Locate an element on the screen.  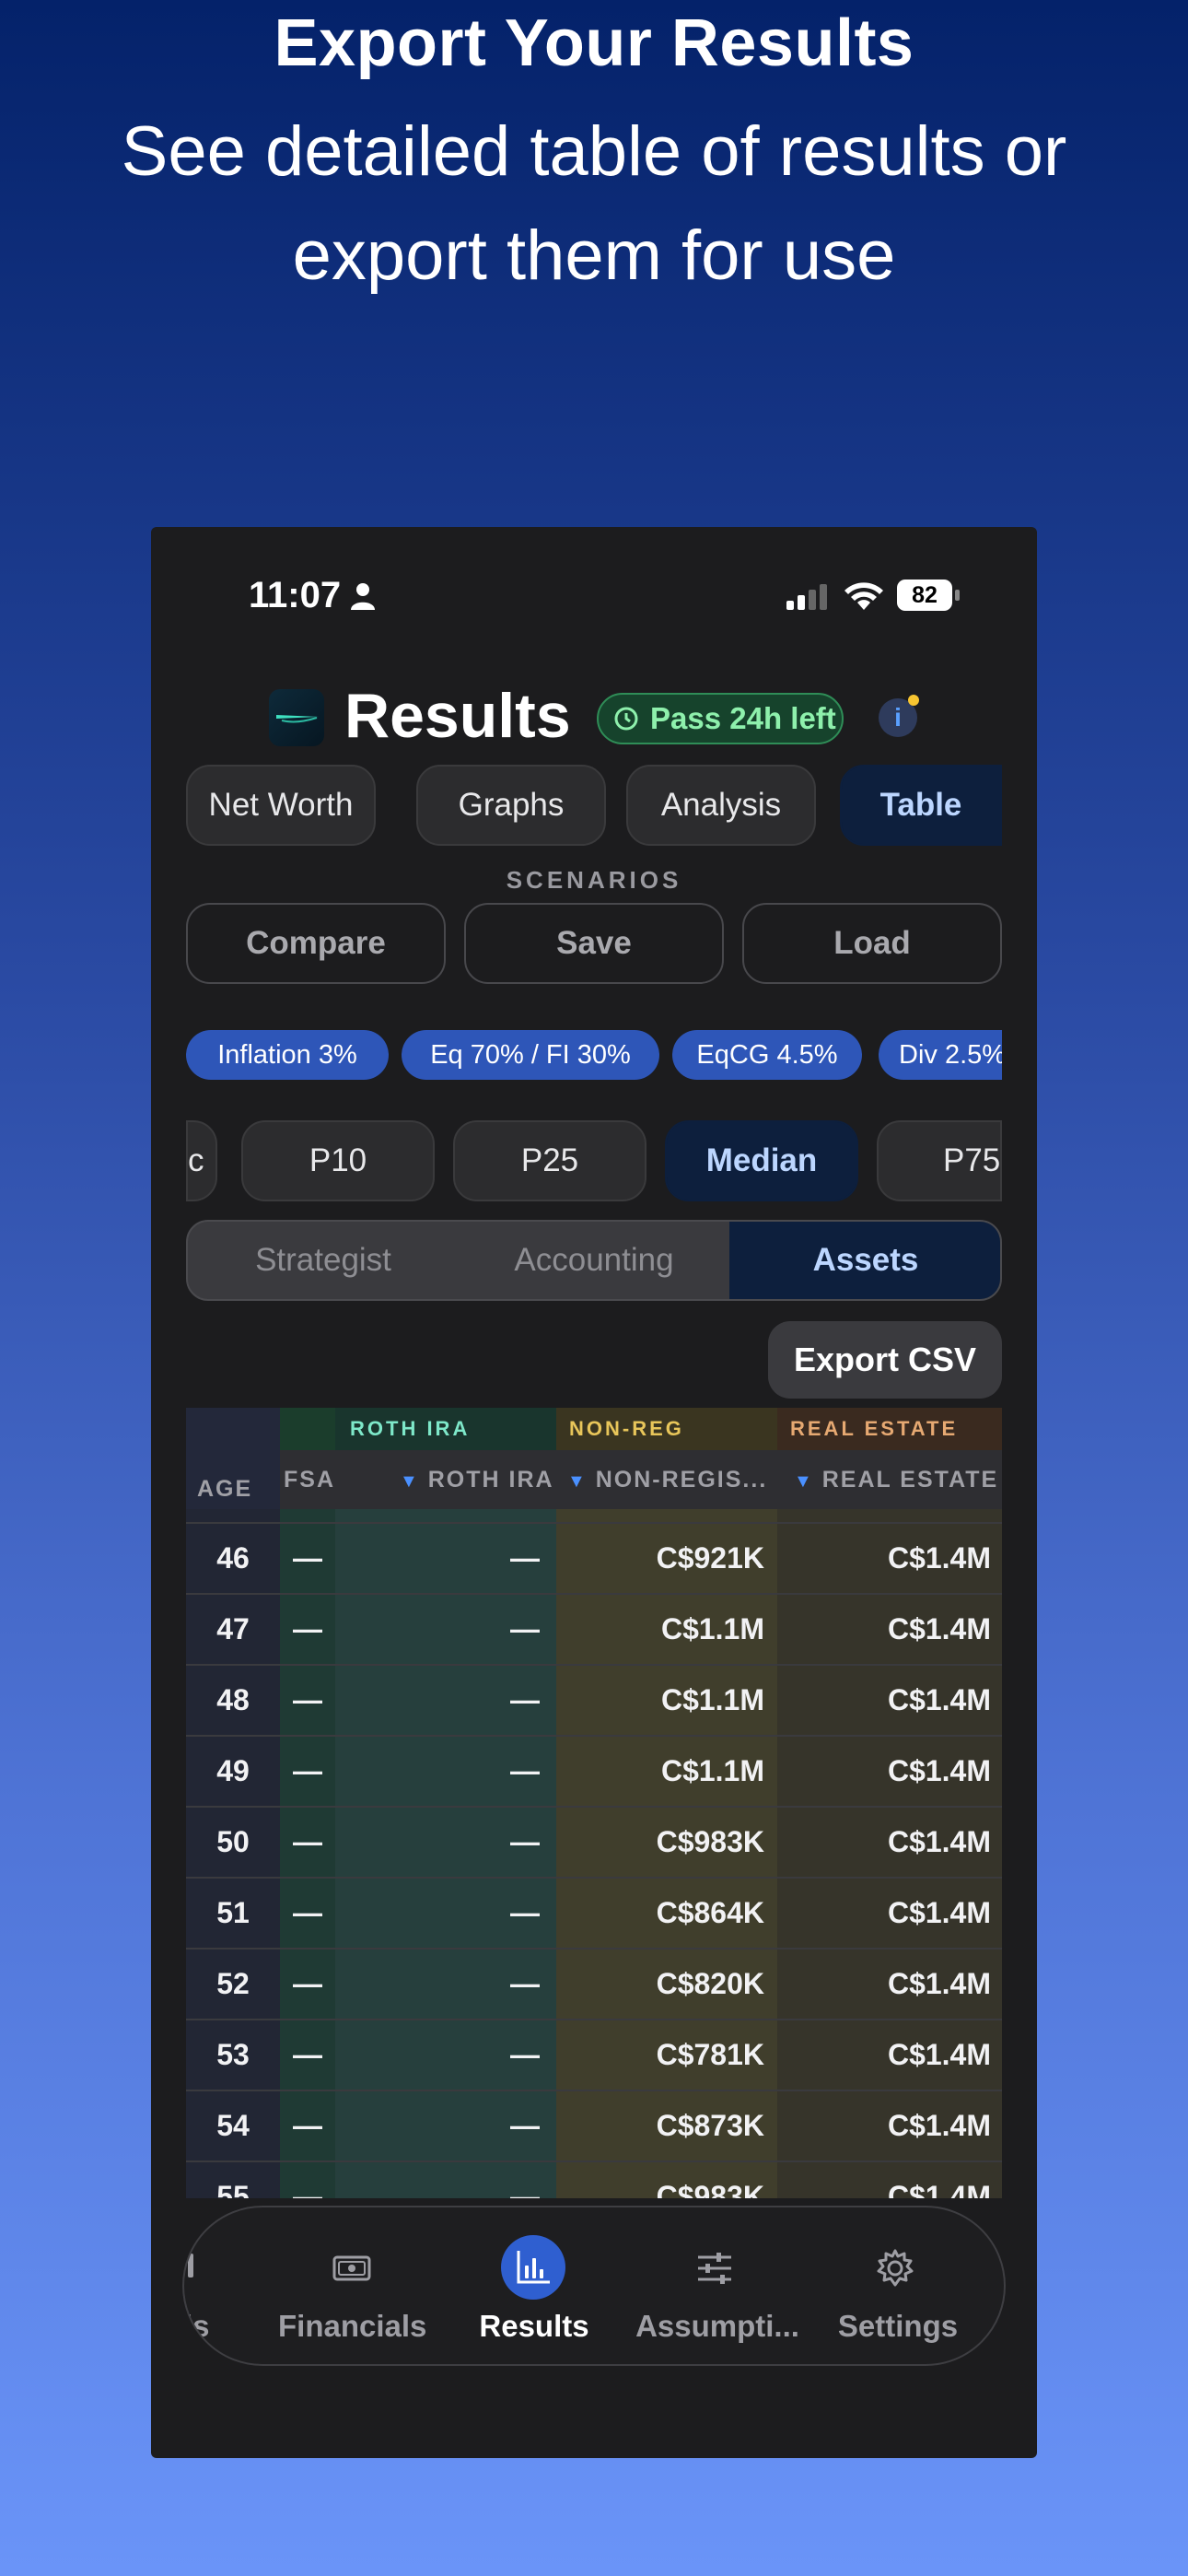
tab-settings: Settings is located at coordinates (898, 2326).